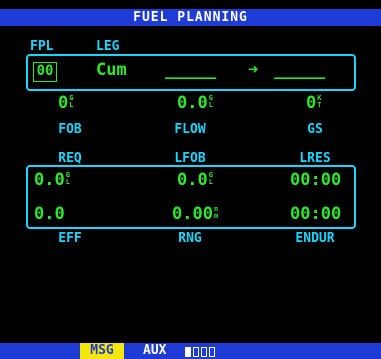 This screenshot has width=381, height=359. I want to click on gs-number: 0, so click(311, 103).